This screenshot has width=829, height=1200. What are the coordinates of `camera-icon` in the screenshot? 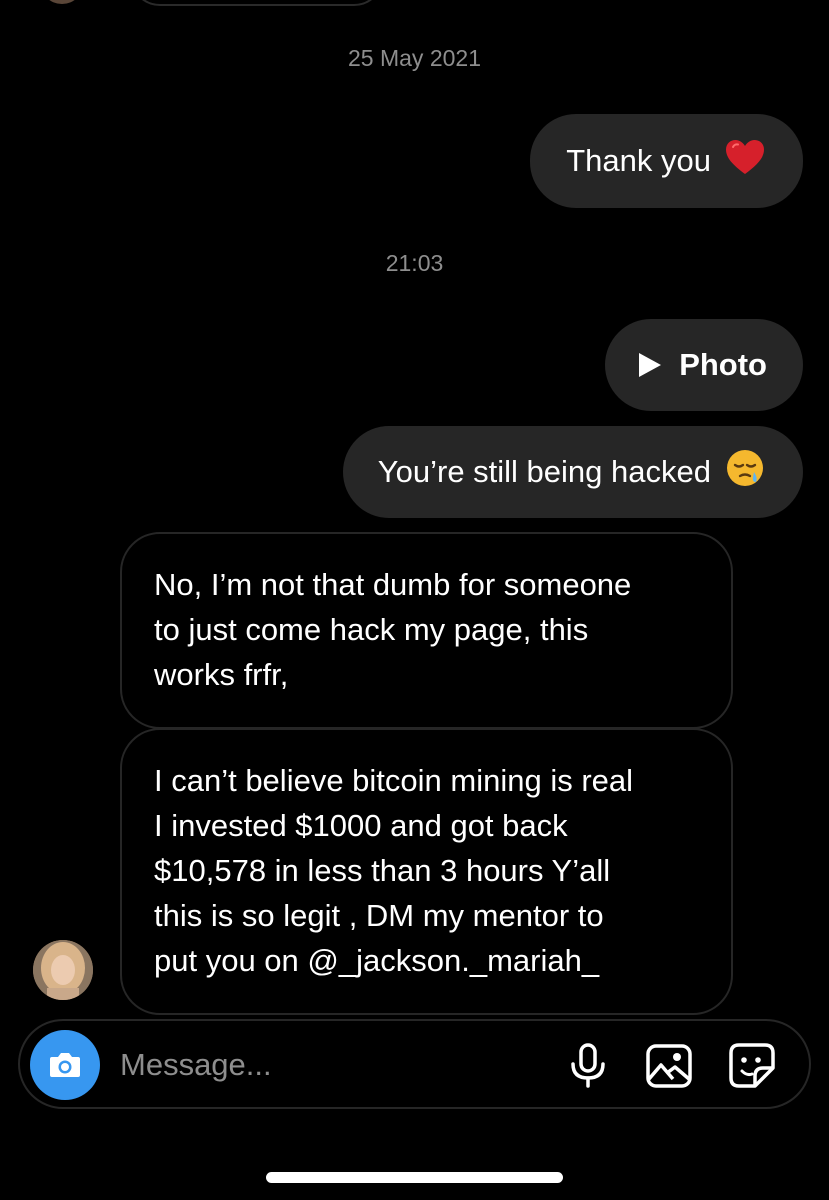 It's located at (65, 1065).